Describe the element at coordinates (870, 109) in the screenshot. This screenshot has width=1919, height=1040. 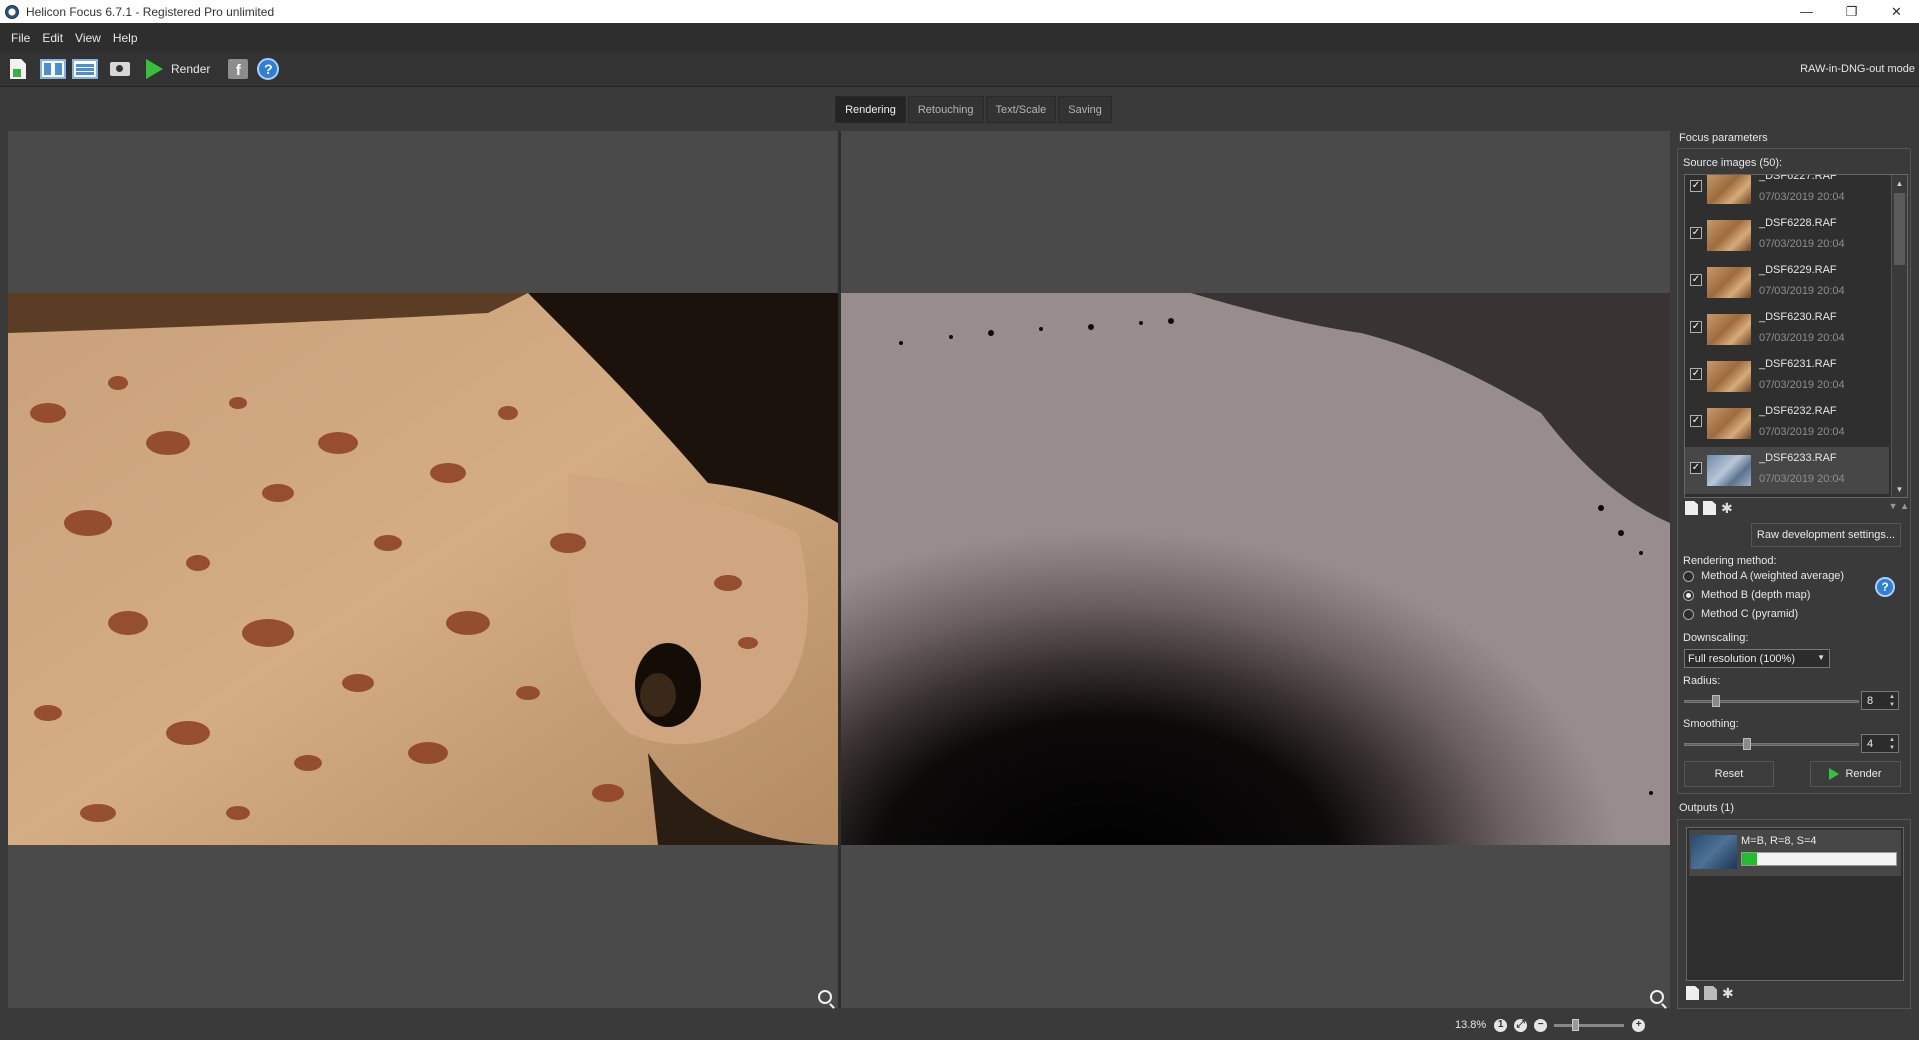
I see `tab-rendering: Rendering` at that location.